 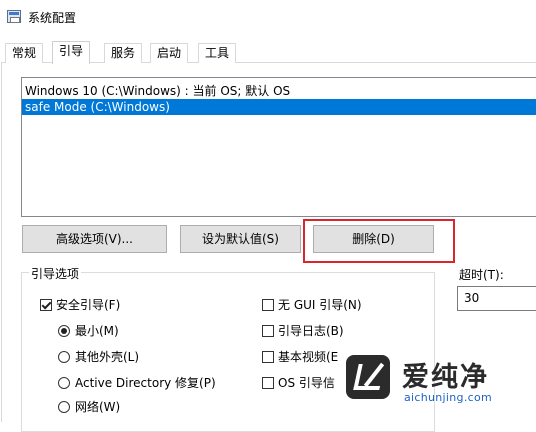 I want to click on window-title: 系统配置, so click(x=52, y=18).